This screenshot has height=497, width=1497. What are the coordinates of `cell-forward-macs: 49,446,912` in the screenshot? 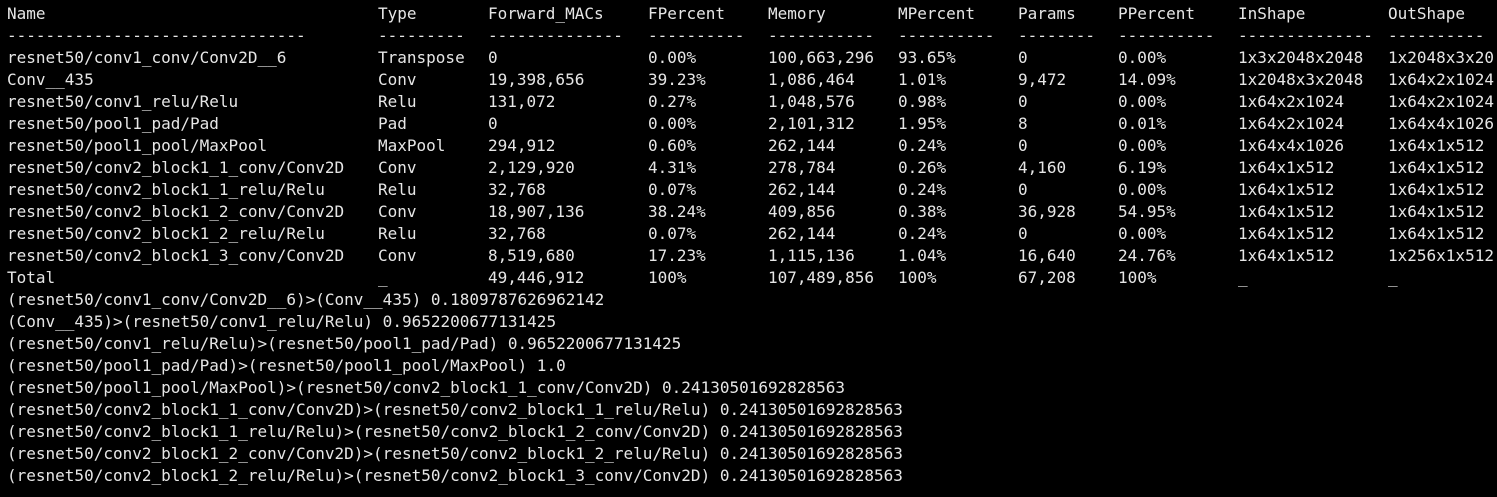 It's located at (536, 277).